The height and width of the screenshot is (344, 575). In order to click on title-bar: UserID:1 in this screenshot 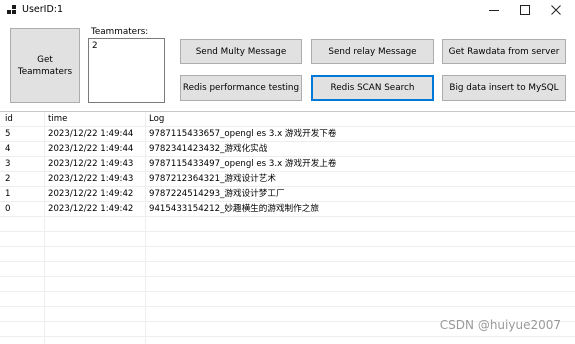, I will do `click(287, 10)`.